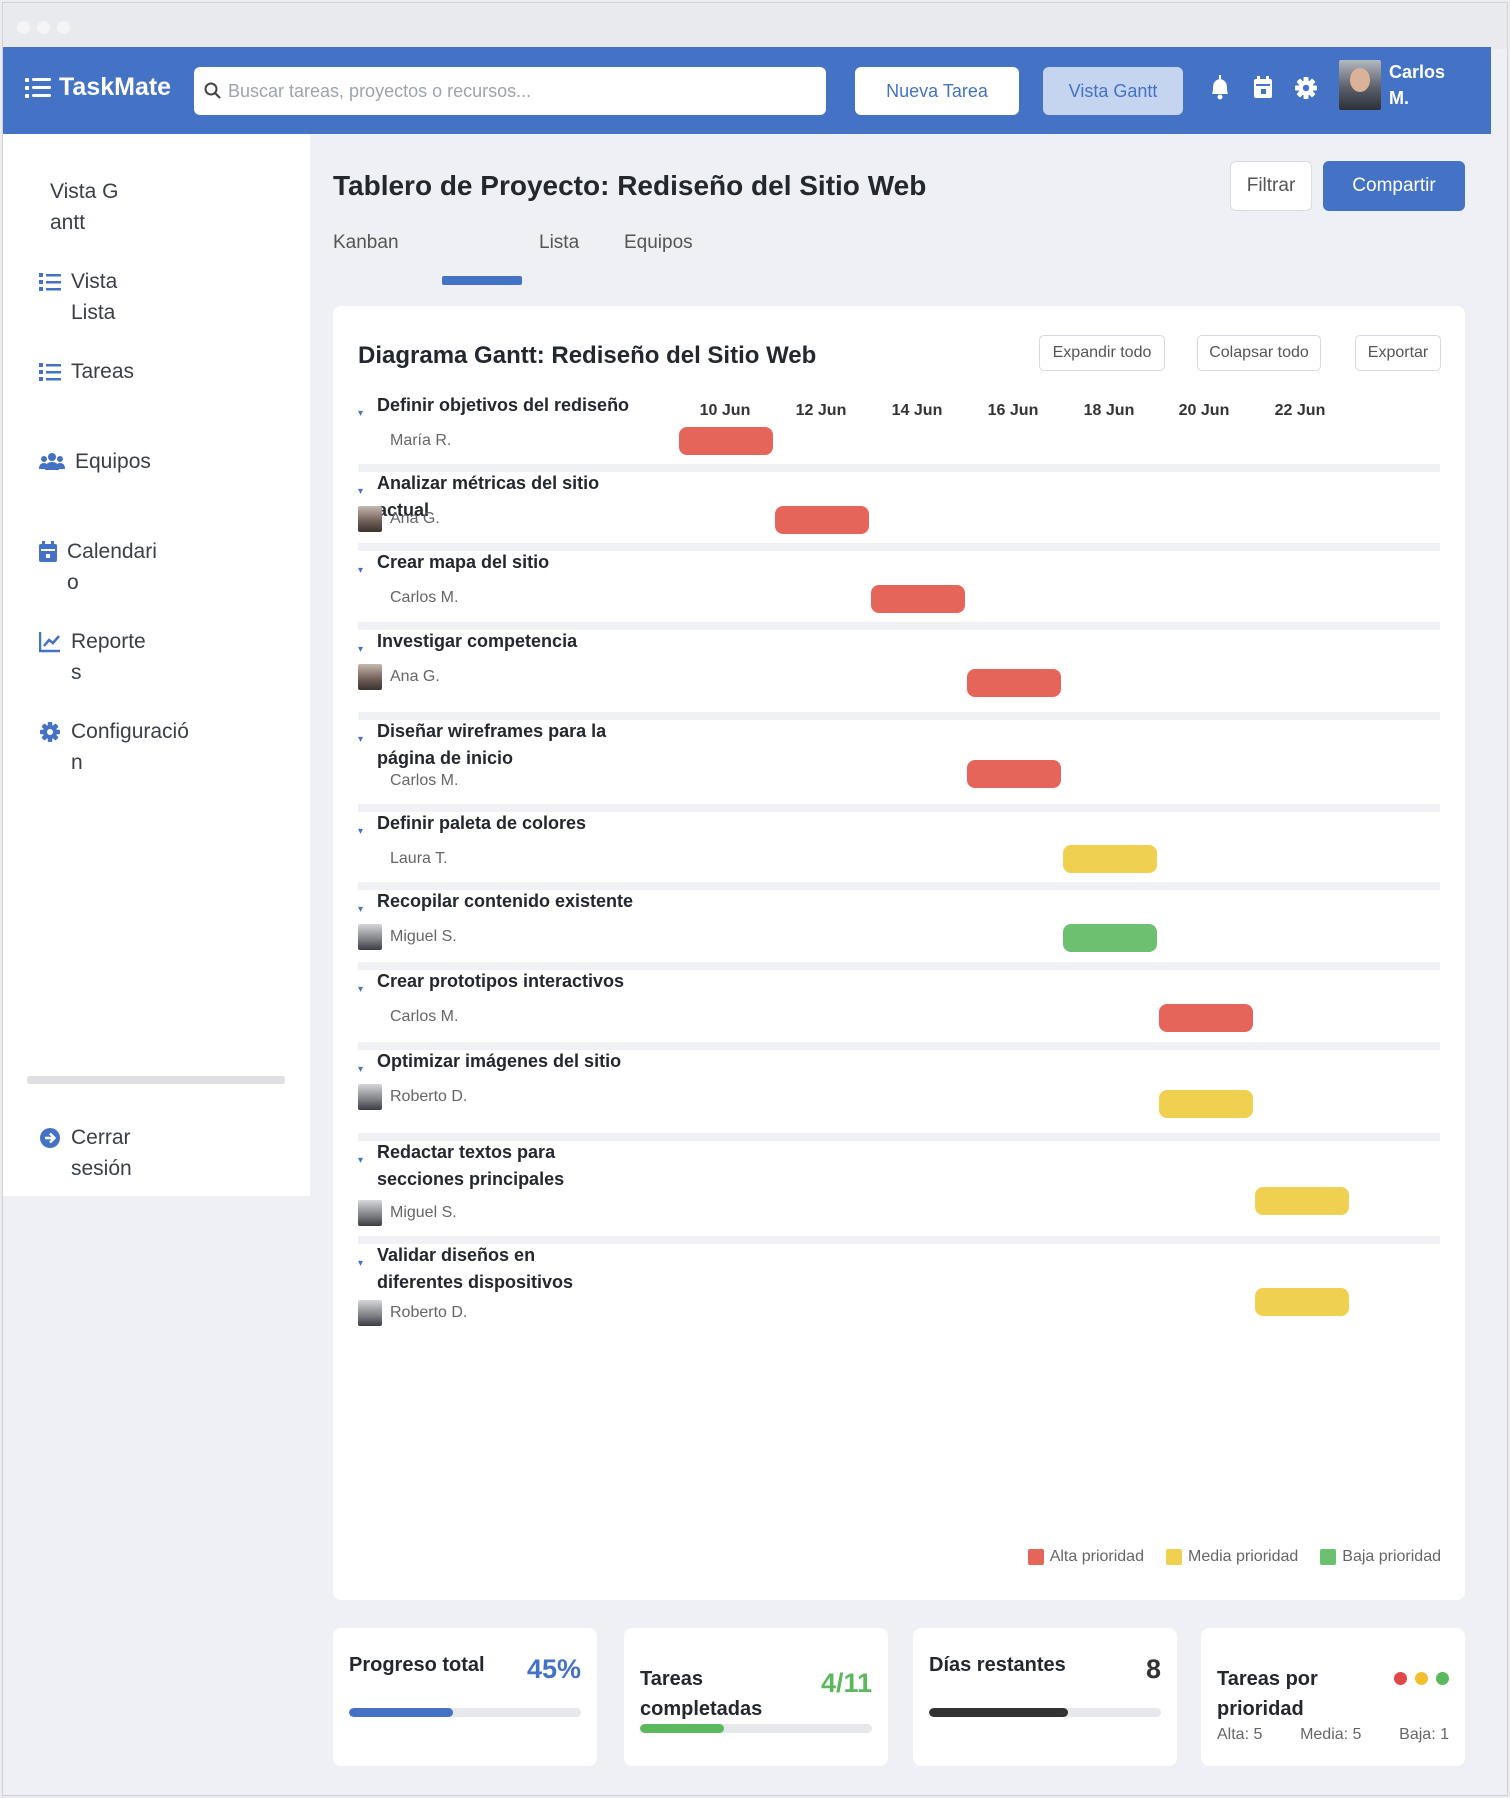 The height and width of the screenshot is (1798, 1510). I want to click on search-box, so click(510, 91).